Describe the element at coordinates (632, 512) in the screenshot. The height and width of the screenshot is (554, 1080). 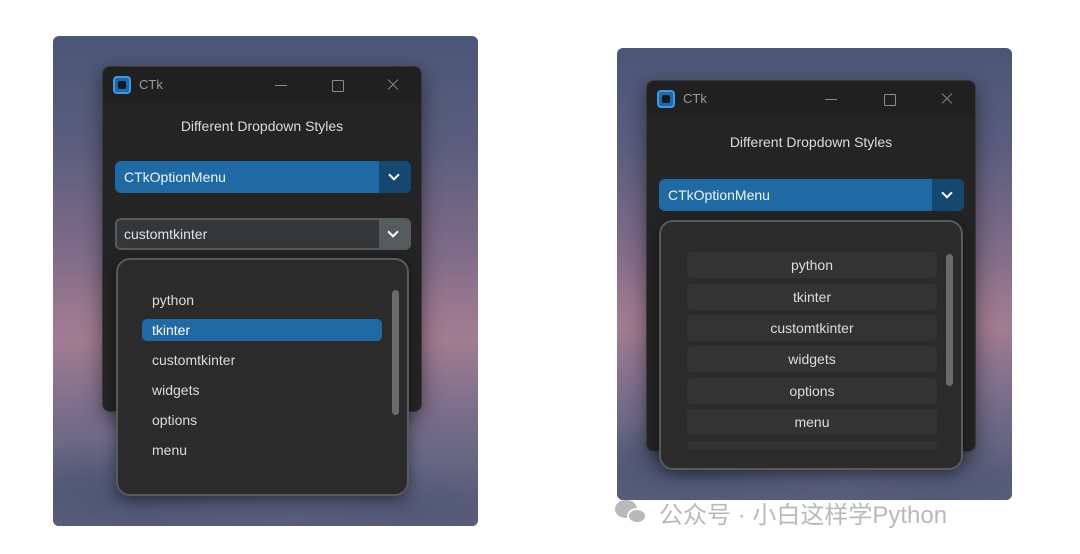
I see `wechat-icon` at that location.